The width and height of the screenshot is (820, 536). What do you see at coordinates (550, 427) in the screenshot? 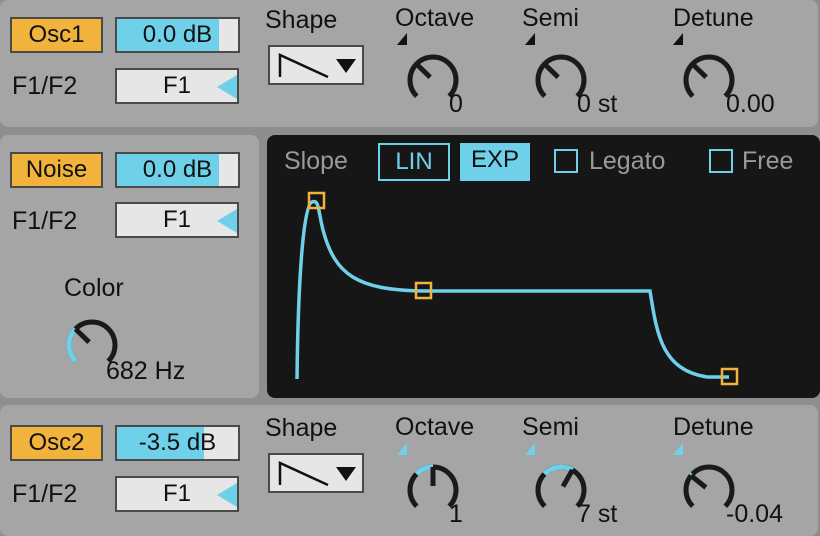
I see `osc2-semi-label: Semi` at bounding box center [550, 427].